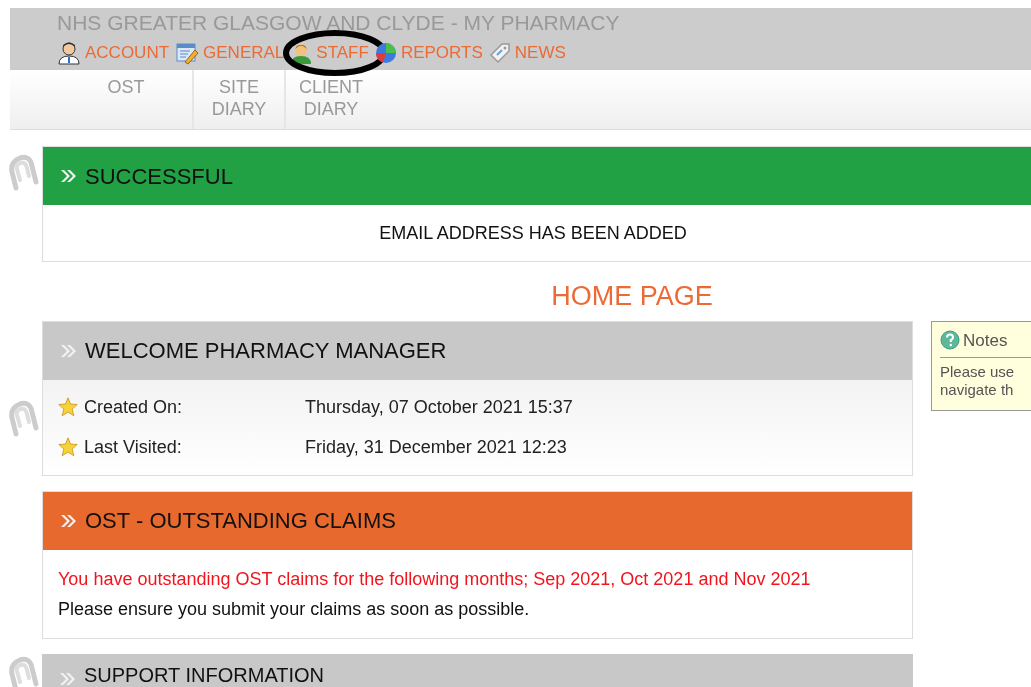  Describe the element at coordinates (238, 99) in the screenshot. I see `subnav-tab: SITE DIARY` at that location.